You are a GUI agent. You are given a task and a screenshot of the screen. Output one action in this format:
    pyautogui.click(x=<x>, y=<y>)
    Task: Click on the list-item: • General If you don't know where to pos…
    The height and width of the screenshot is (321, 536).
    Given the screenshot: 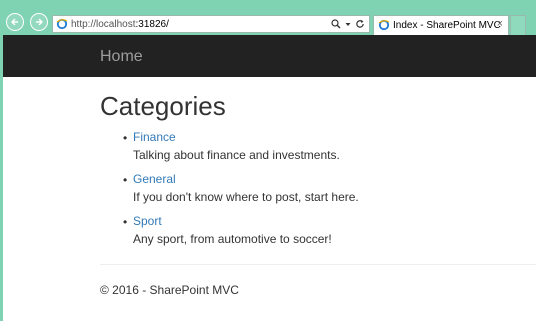 What is the action you would take?
    pyautogui.click(x=229, y=193)
    